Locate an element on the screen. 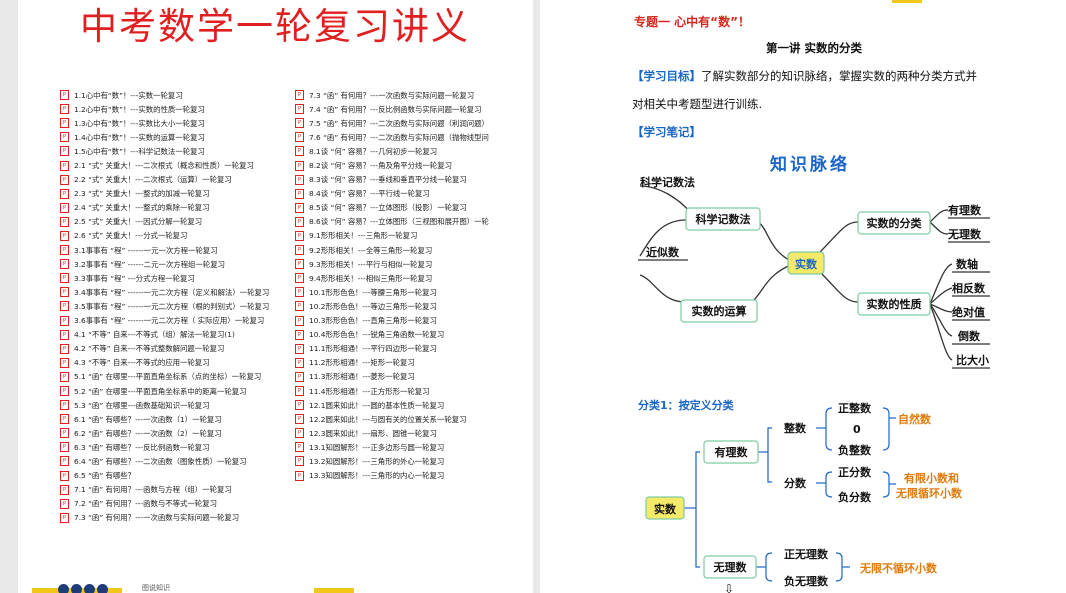  frac-child-1: 正分数 is located at coordinates (855, 472).